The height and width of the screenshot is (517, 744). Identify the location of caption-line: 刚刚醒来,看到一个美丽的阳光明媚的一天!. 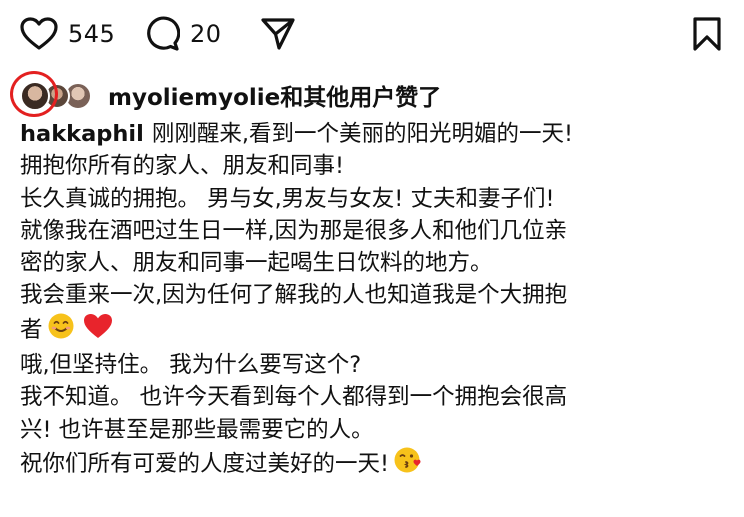
(362, 134).